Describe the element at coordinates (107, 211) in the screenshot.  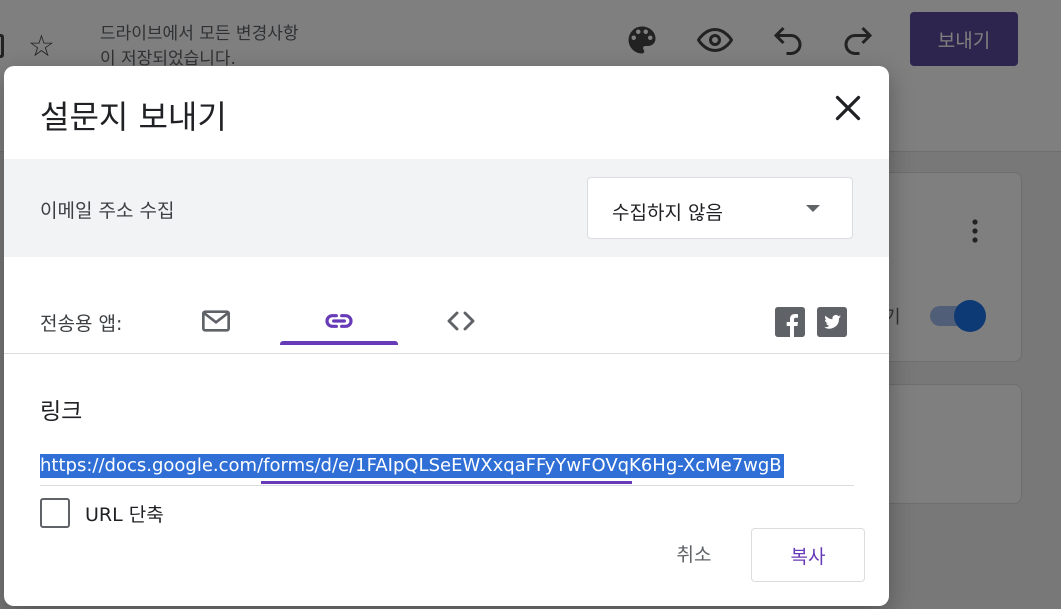
I see `email-collection-label: 이메일 주소 수집` at that location.